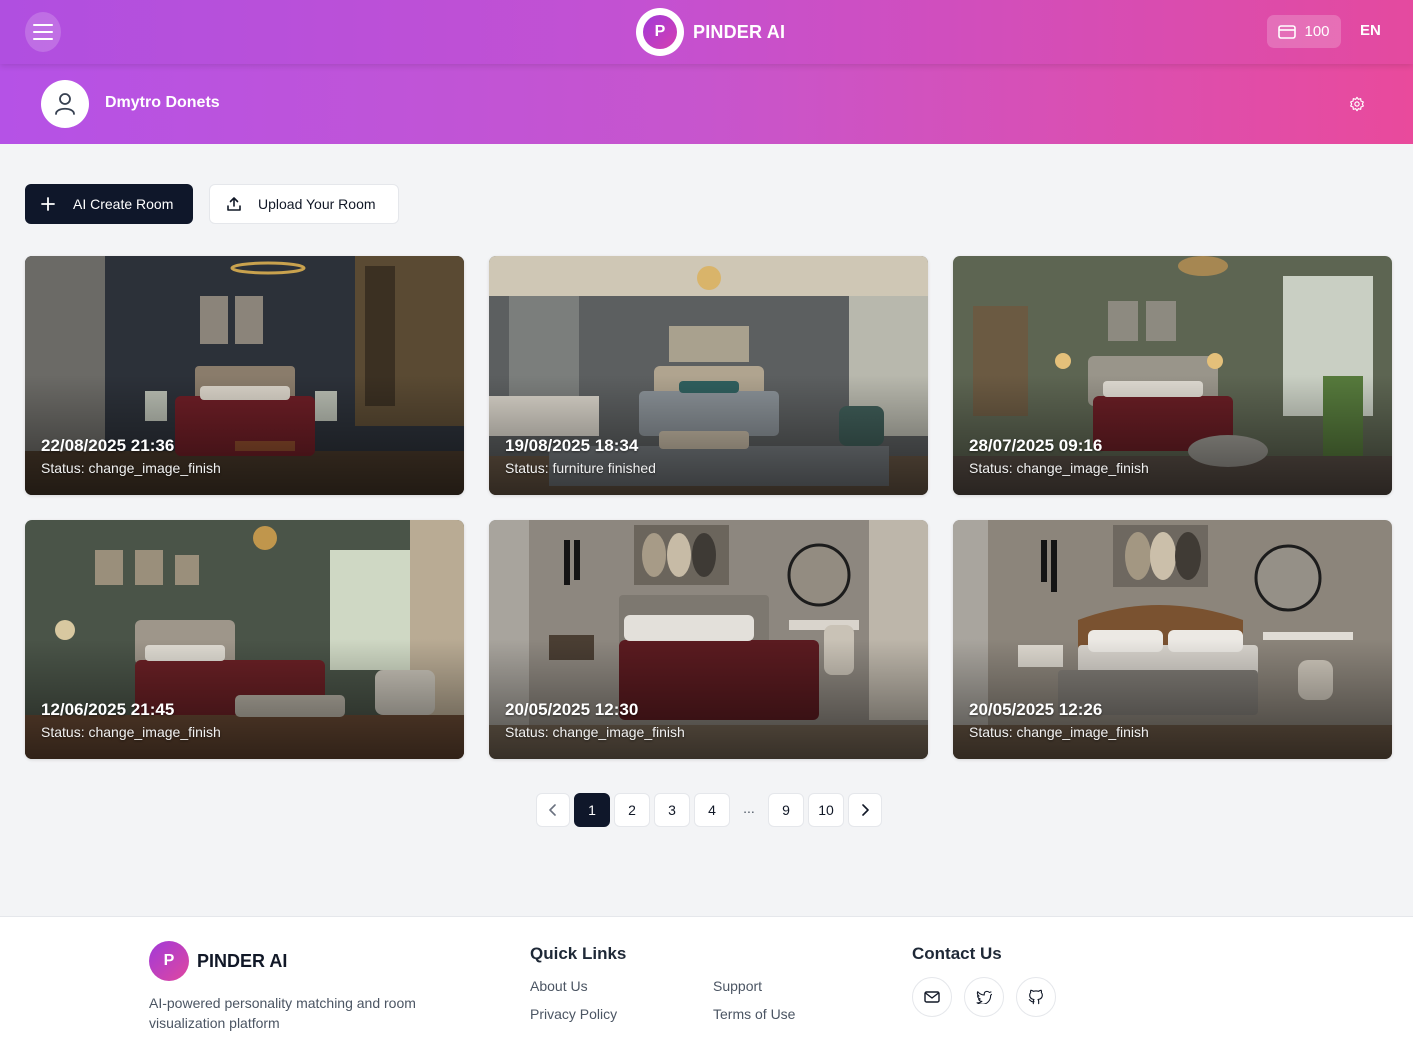 This screenshot has height=1043, width=1413. What do you see at coordinates (737, 986) in the screenshot?
I see `support-link: Support` at bounding box center [737, 986].